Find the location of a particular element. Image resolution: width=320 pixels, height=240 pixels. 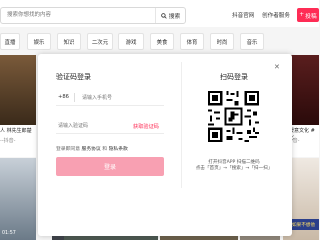

video-thumbnail: 01:57 is located at coordinates (18, 199).